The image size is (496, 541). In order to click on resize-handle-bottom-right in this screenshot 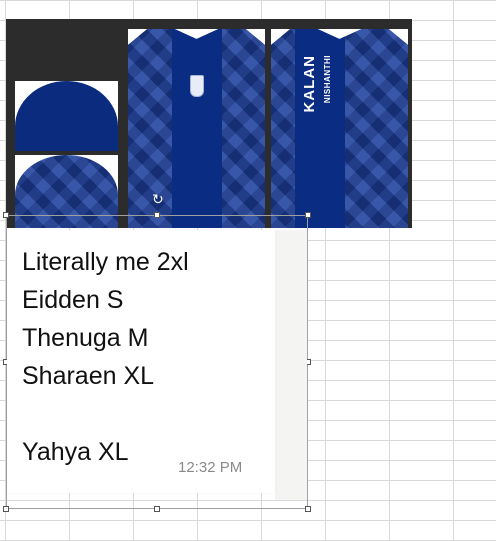, I will do `click(308, 509)`.